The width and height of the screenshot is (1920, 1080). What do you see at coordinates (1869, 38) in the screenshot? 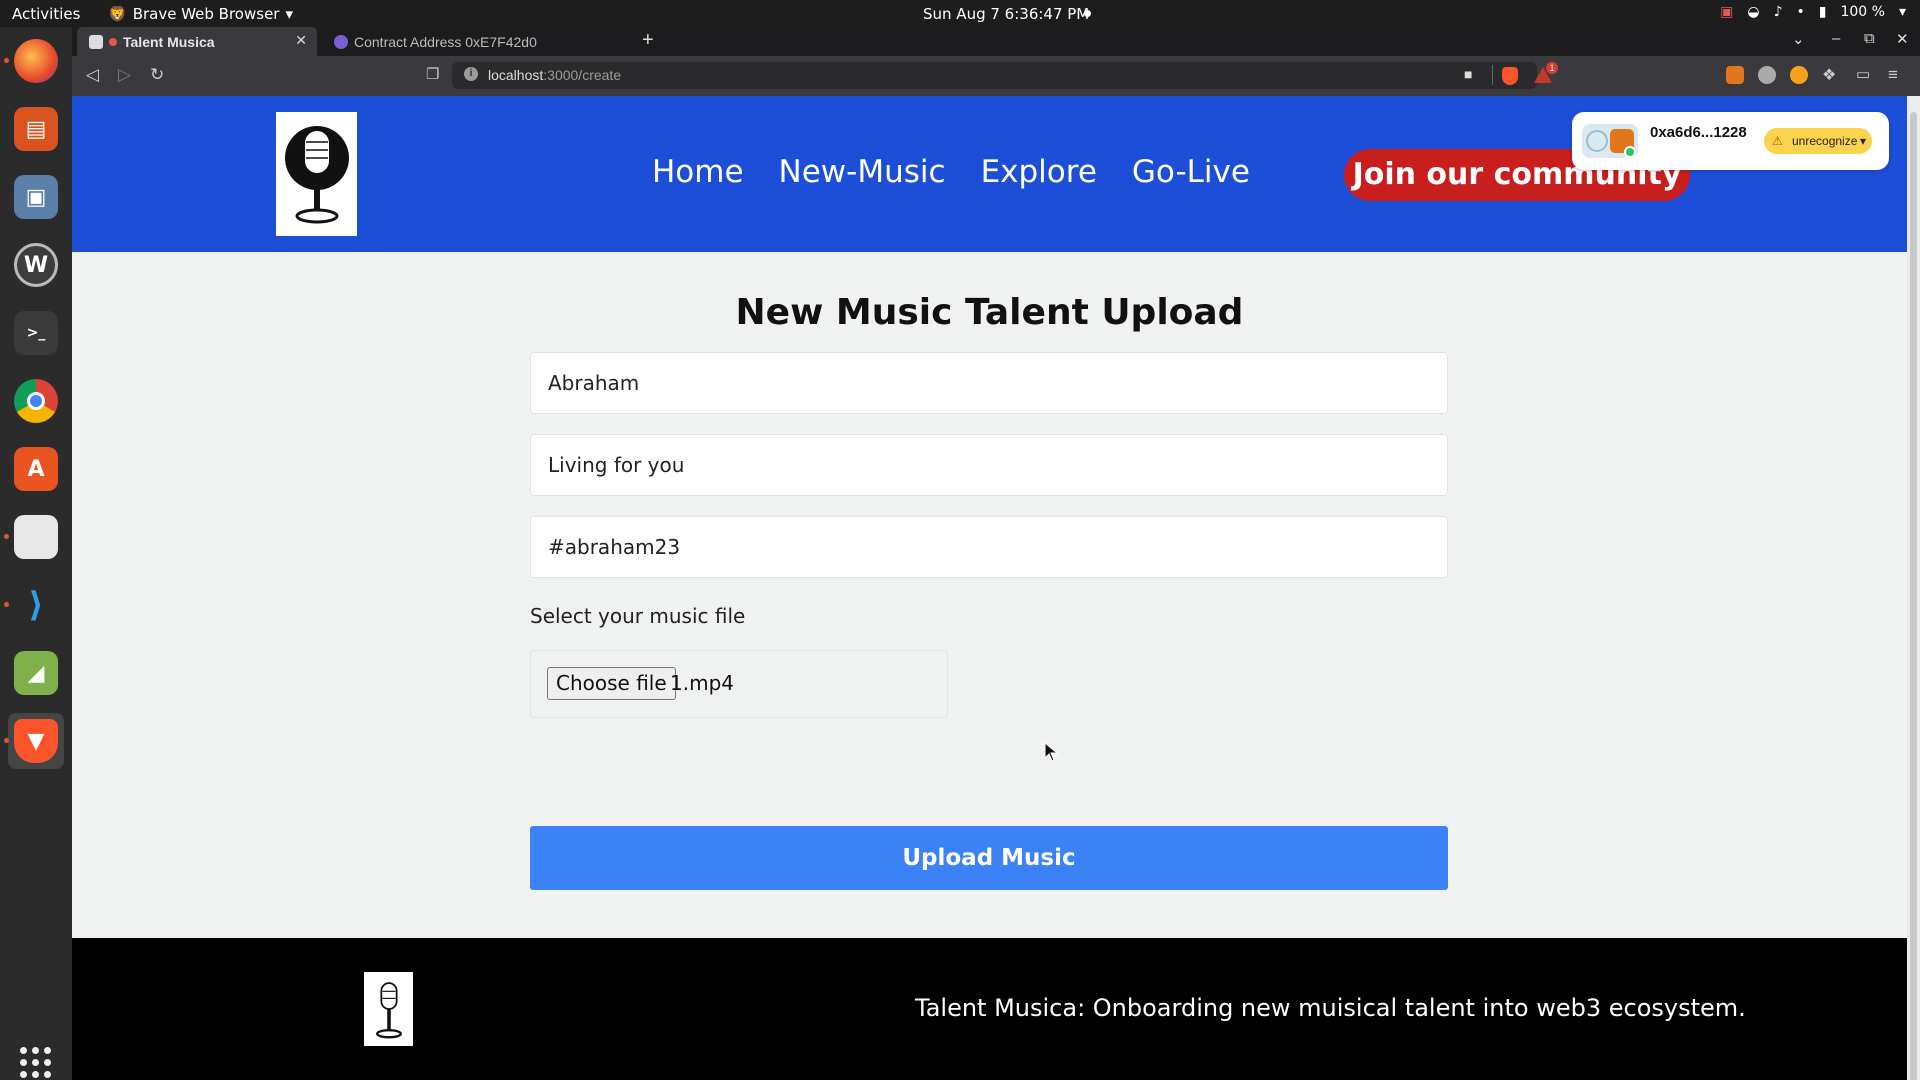
I see `restore-icon: ⧉` at bounding box center [1869, 38].